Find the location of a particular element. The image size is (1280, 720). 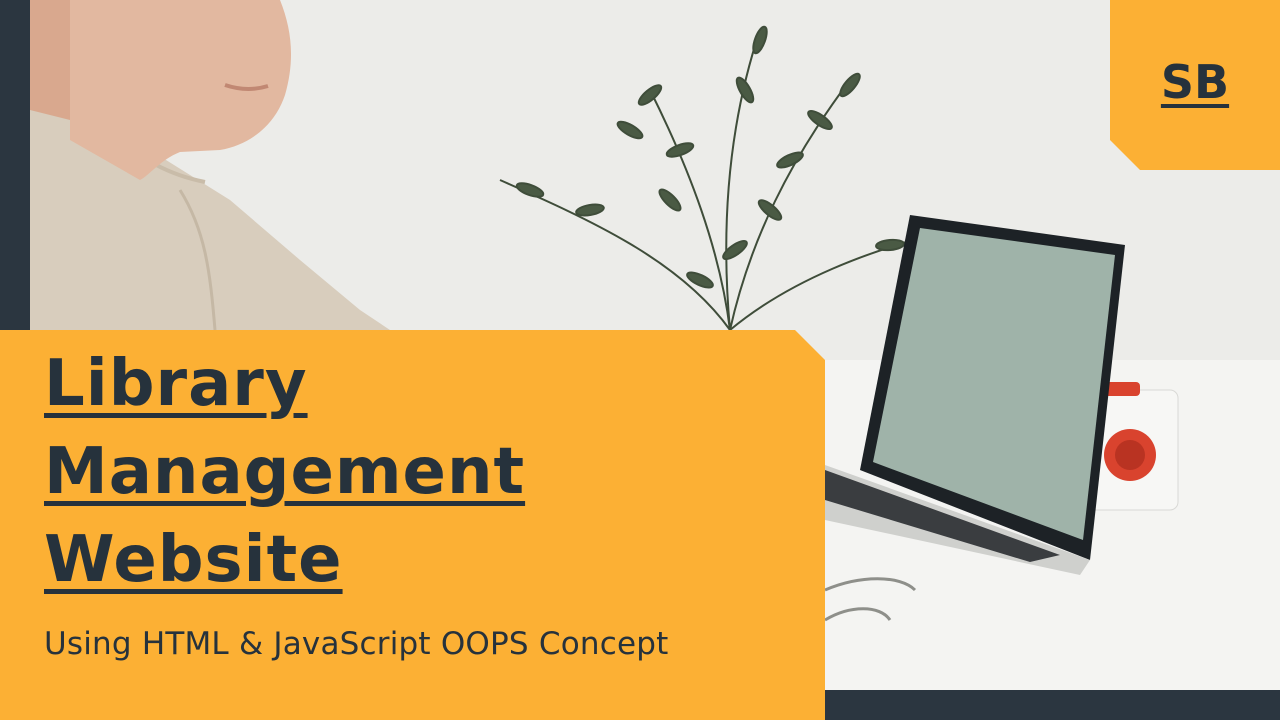

logo-text: SB is located at coordinates (1195, 82).